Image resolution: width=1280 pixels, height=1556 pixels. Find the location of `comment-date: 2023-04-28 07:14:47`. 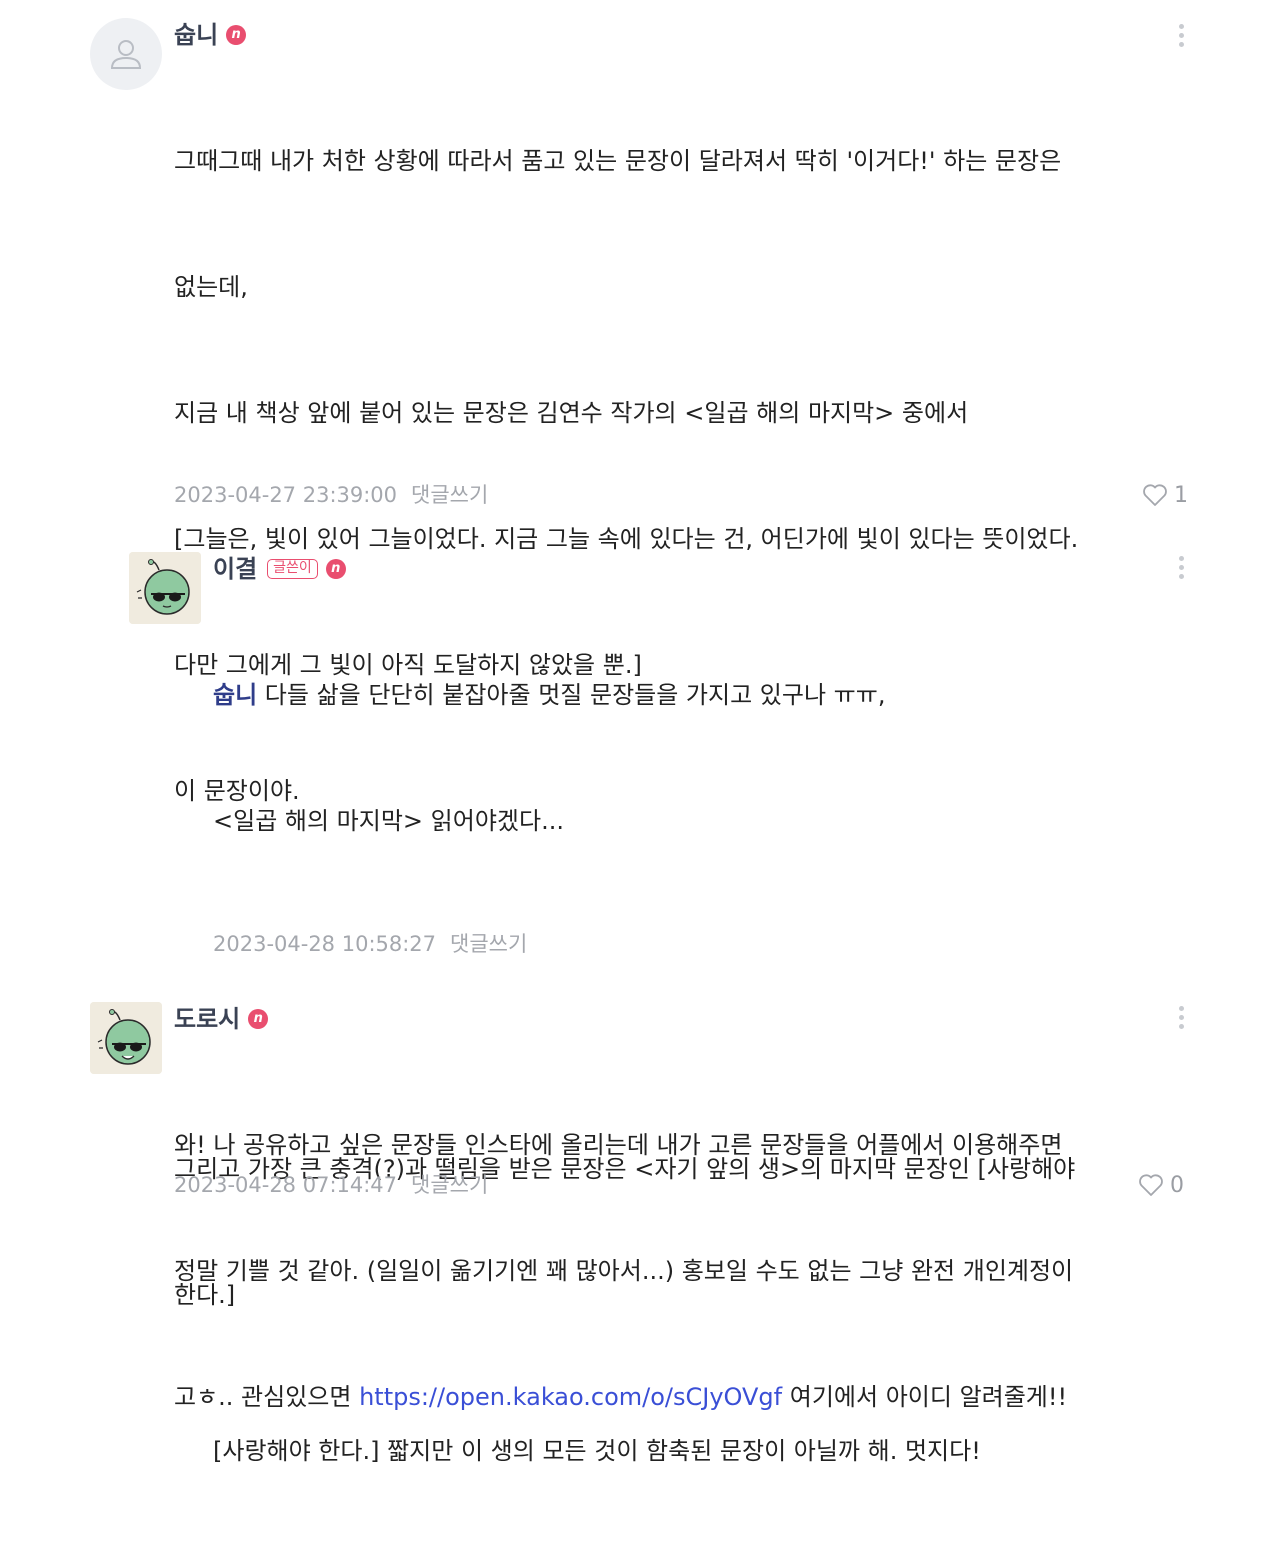

comment-date: 2023-04-28 07:14:47 is located at coordinates (286, 1185).